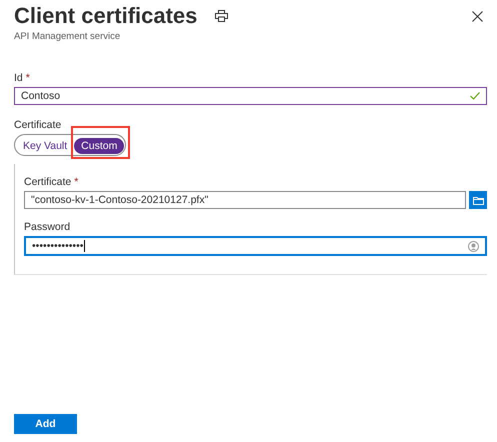  I want to click on close-icon, so click(477, 16).